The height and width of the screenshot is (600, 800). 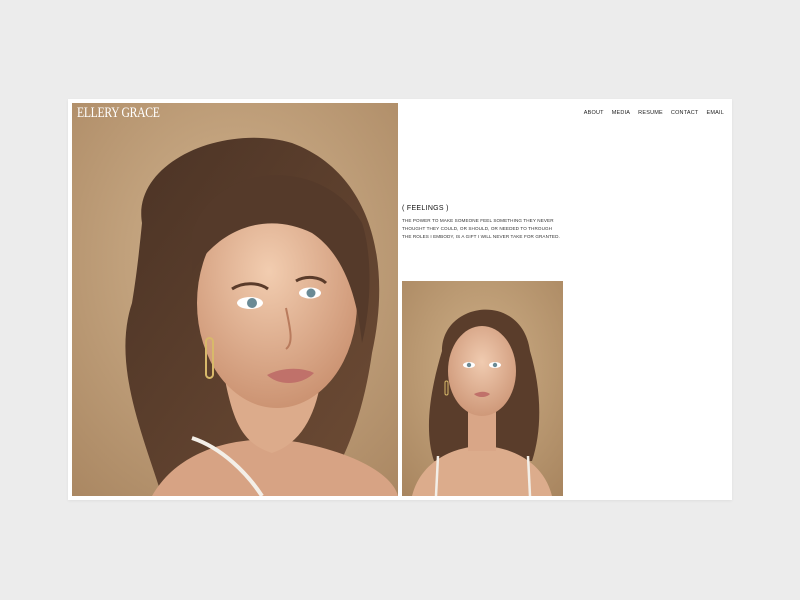 I want to click on main-nav: ABOUT MEDIA RESUME CONTACT EMAIL, so click(x=654, y=113).